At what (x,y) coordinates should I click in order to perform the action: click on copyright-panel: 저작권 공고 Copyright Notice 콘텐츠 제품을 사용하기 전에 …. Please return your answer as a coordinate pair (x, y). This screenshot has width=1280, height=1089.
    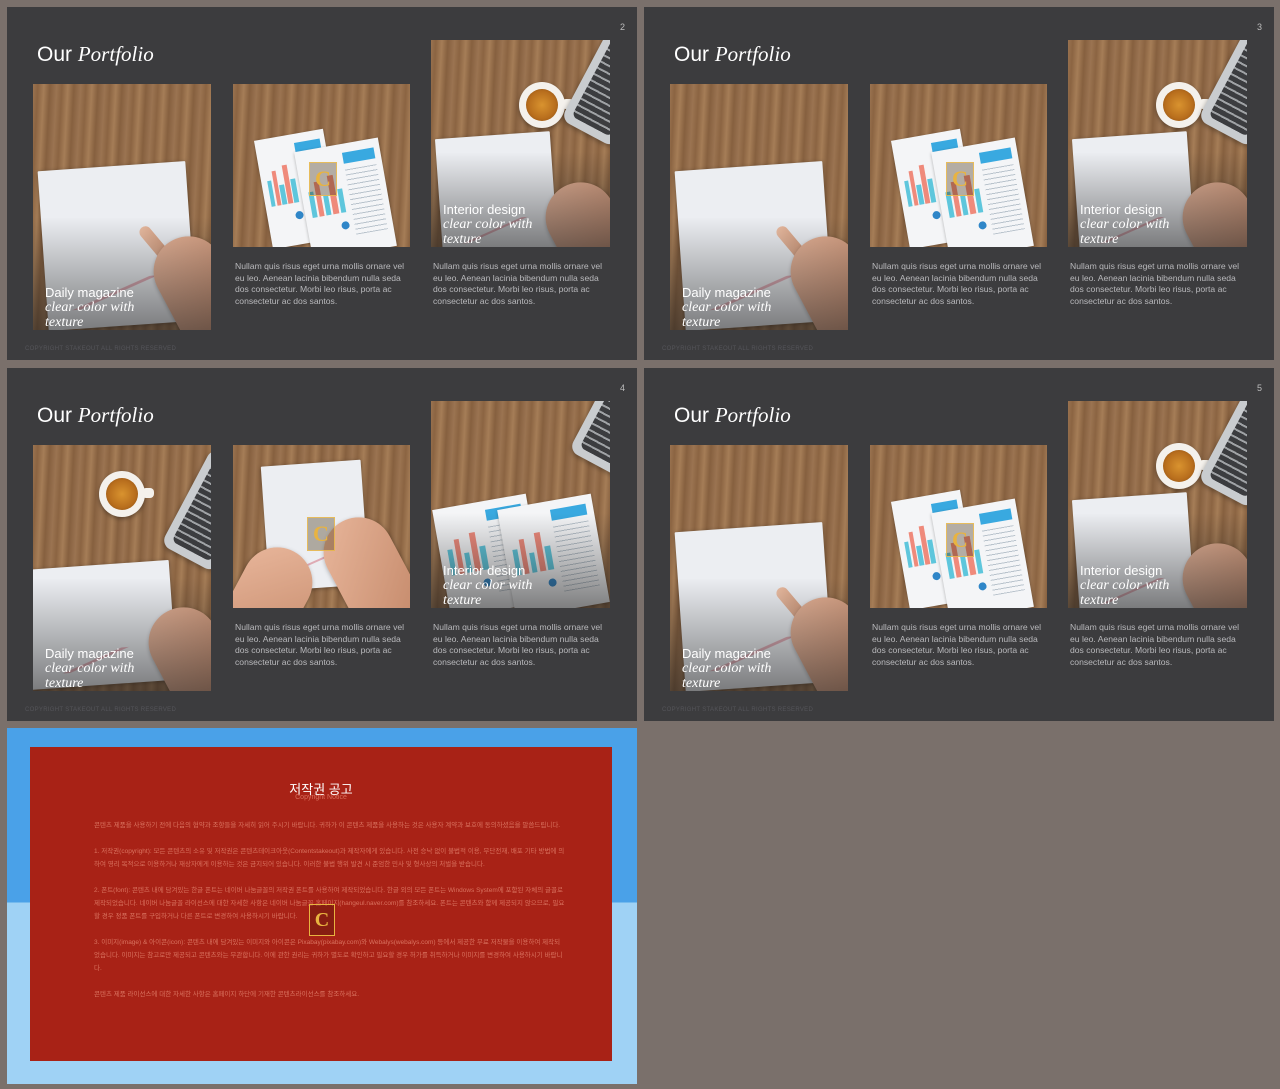
    Looking at the image, I should click on (321, 904).